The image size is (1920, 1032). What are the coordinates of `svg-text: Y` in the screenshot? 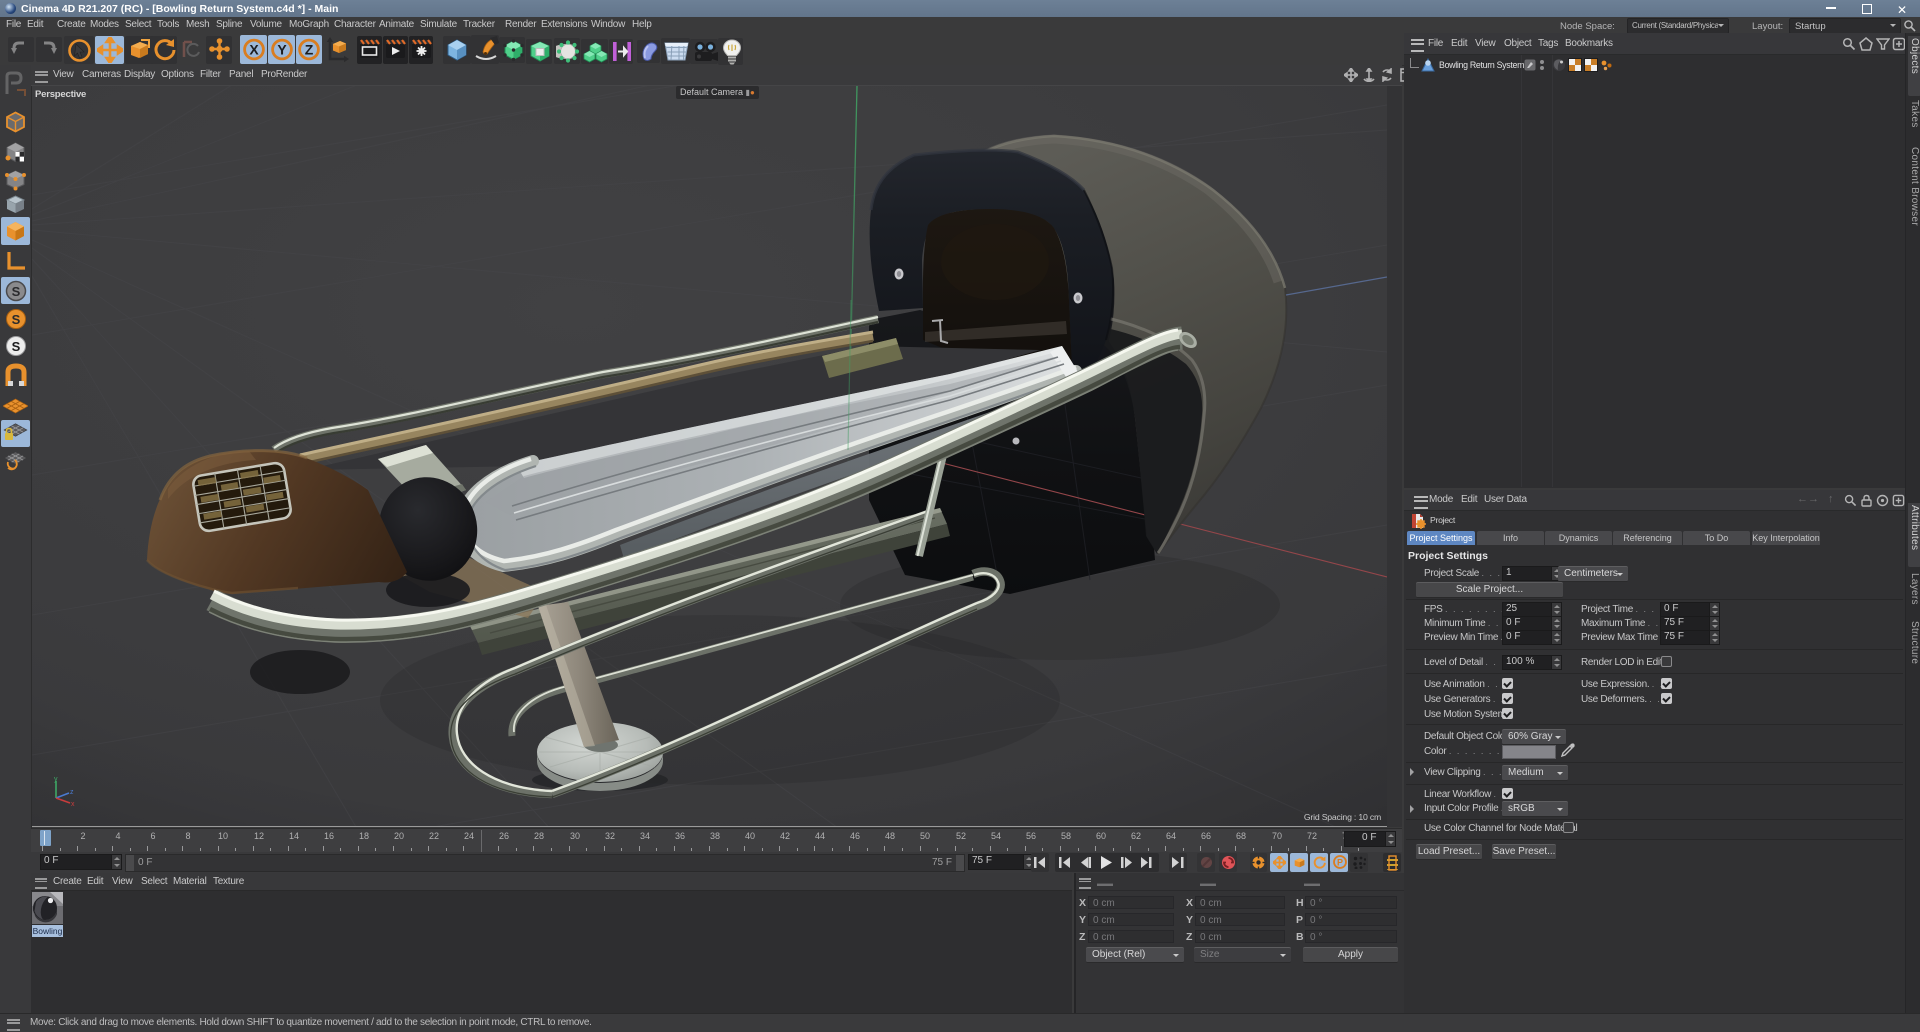 It's located at (282, 50).